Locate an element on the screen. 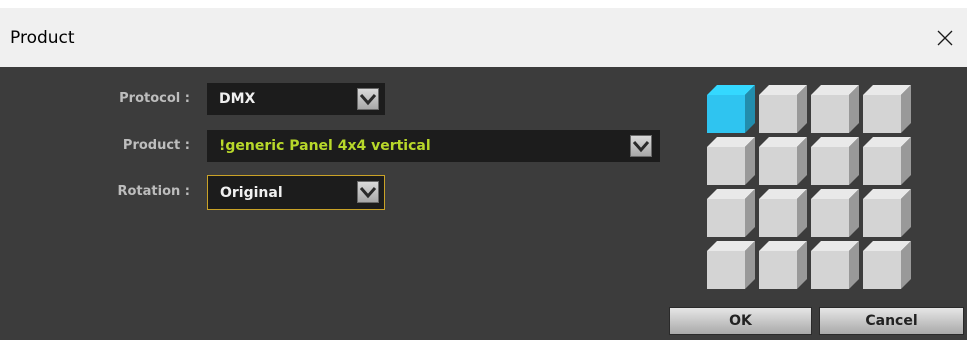 Image resolution: width=967 pixels, height=340 pixels. protocol-label: Protocol : is located at coordinates (154, 98).